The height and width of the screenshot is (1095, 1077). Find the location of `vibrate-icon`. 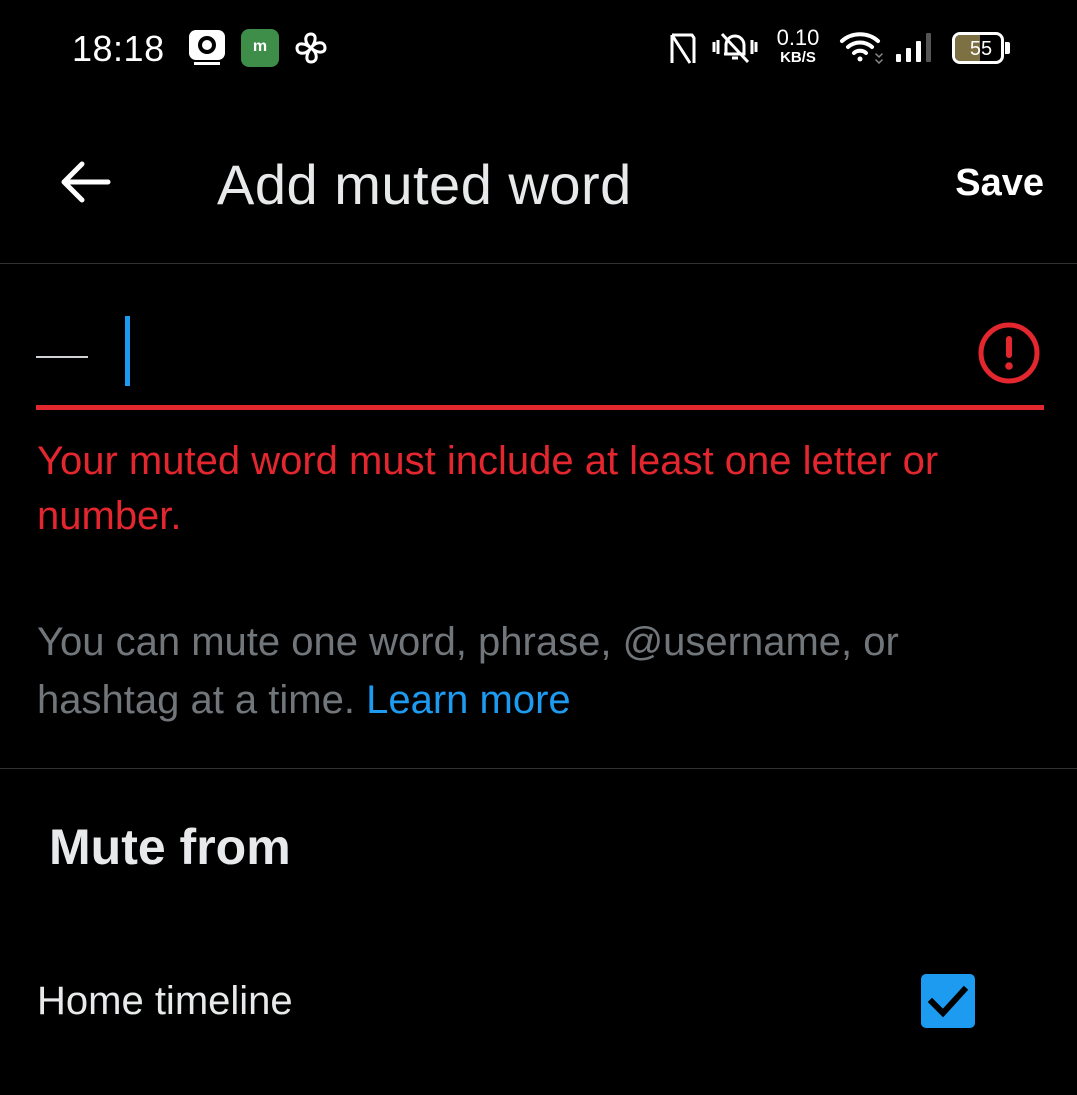

vibrate-icon is located at coordinates (735, 52).